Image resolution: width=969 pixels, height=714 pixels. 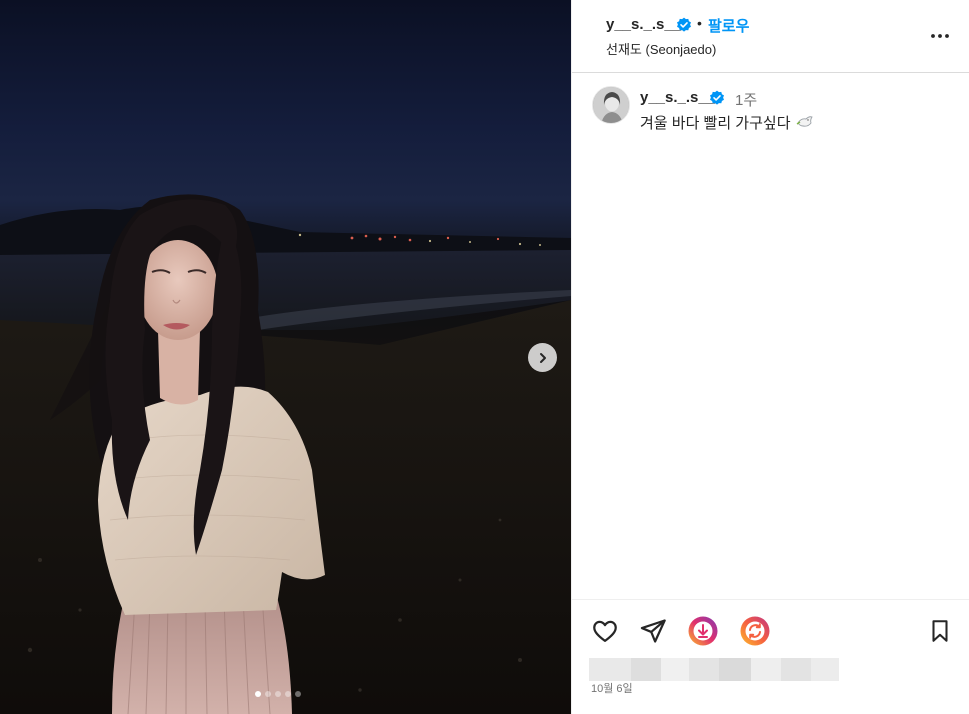 I want to click on heart-icon, so click(x=605, y=631).